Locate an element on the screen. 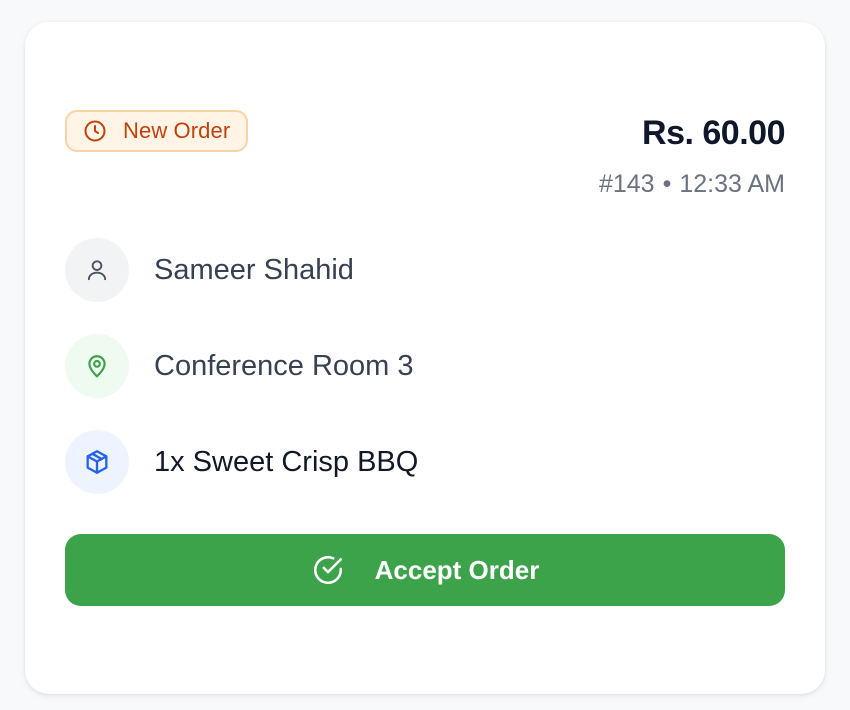  user-icon is located at coordinates (97, 270).